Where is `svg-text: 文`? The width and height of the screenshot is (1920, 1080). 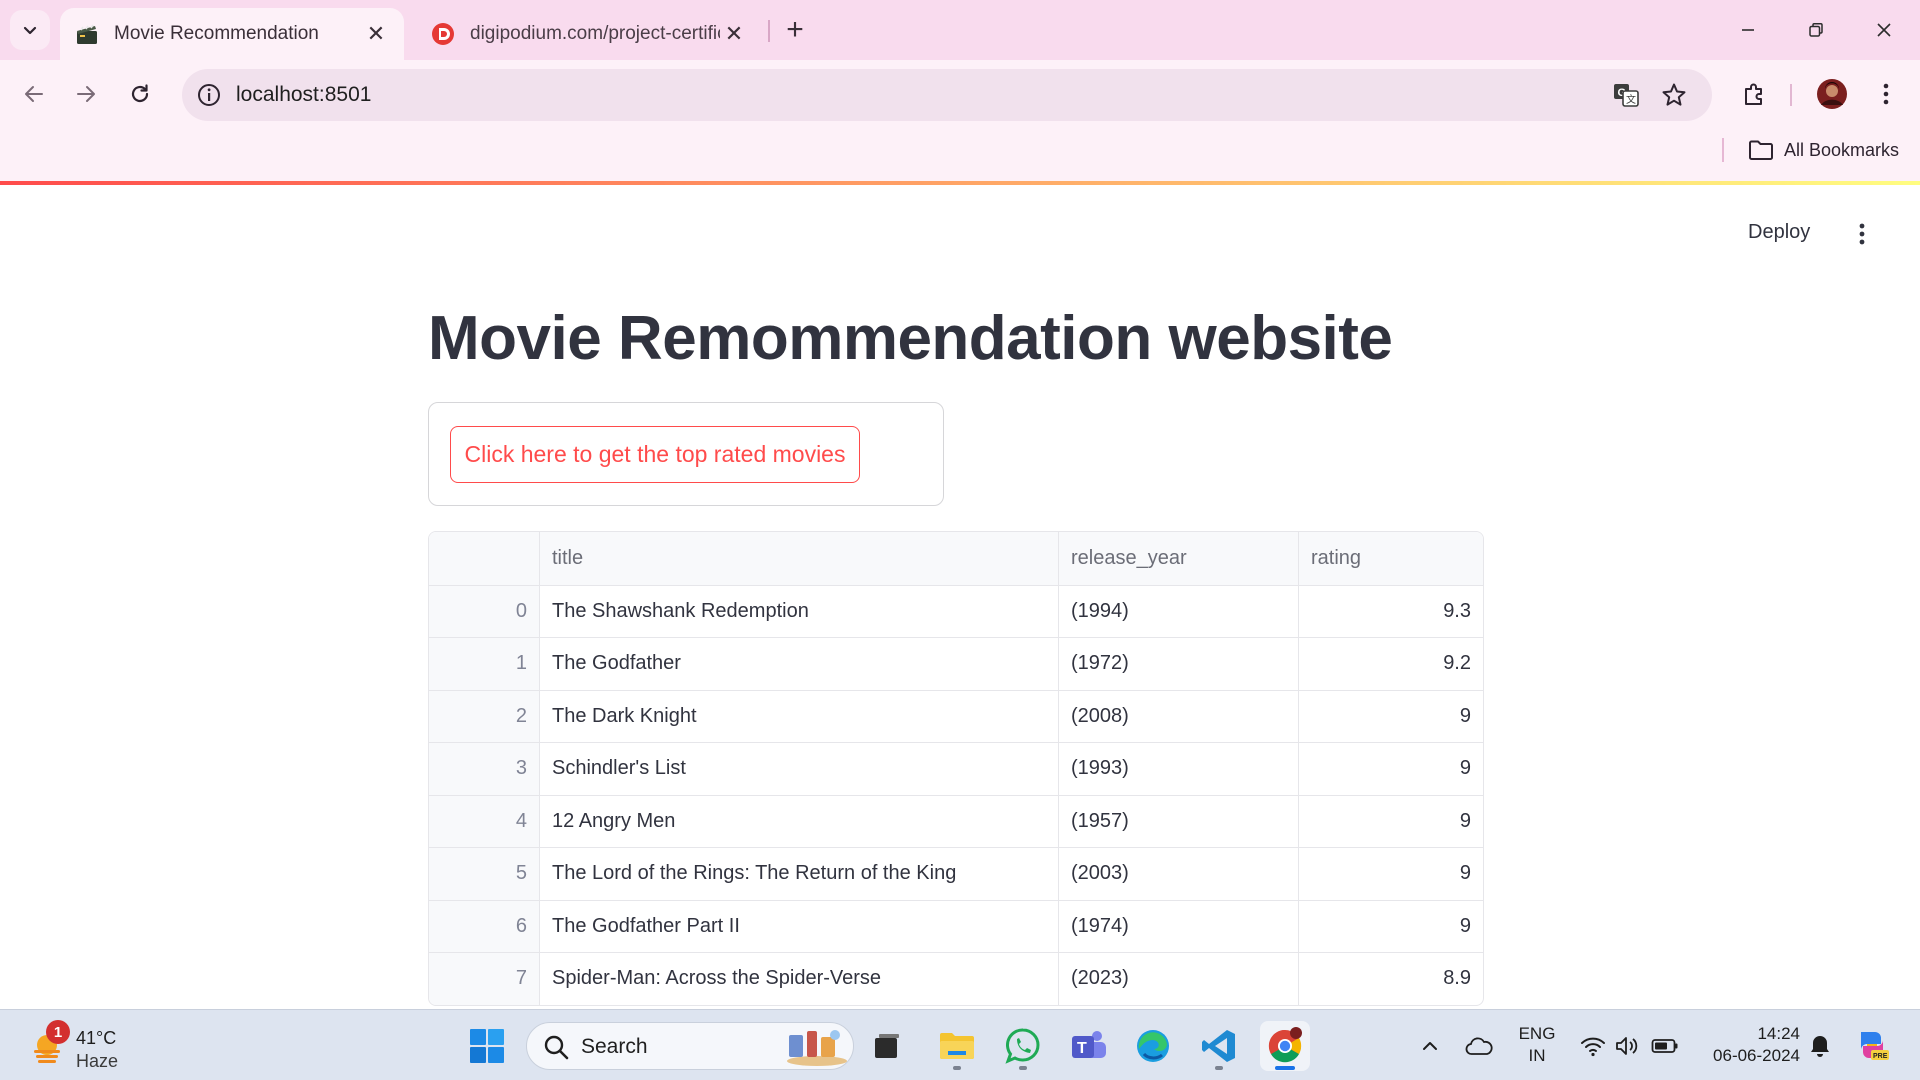 svg-text: 文 is located at coordinates (1631, 99).